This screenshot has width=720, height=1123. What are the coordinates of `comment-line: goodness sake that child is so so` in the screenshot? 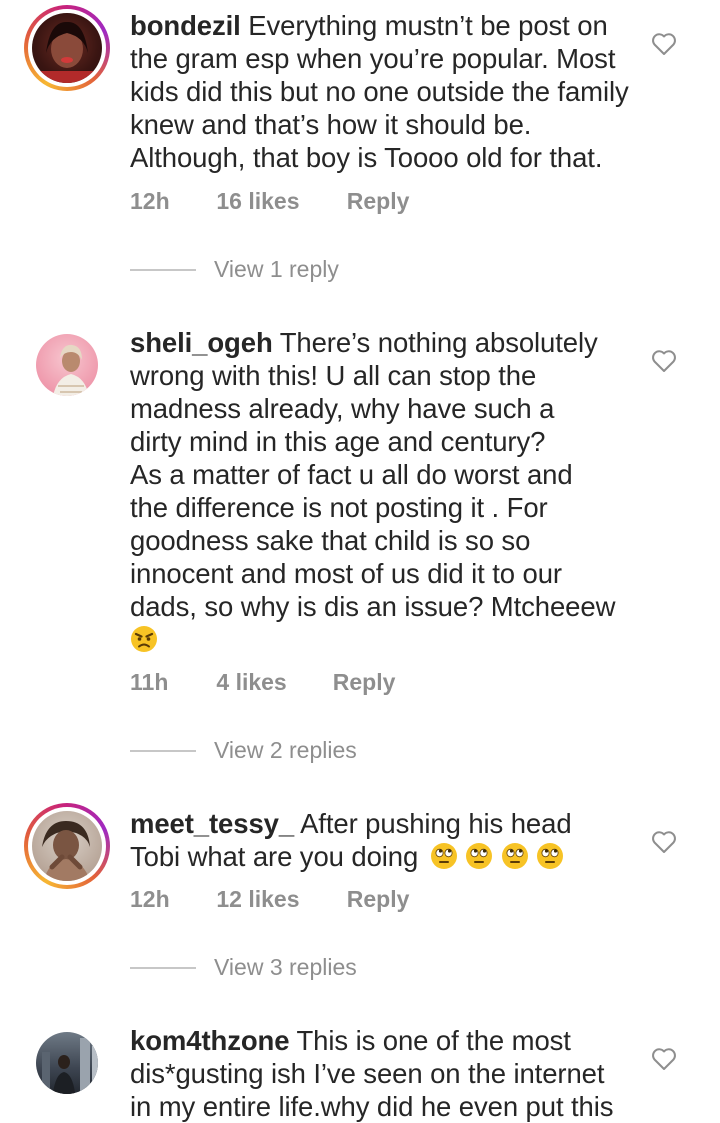 It's located at (330, 540).